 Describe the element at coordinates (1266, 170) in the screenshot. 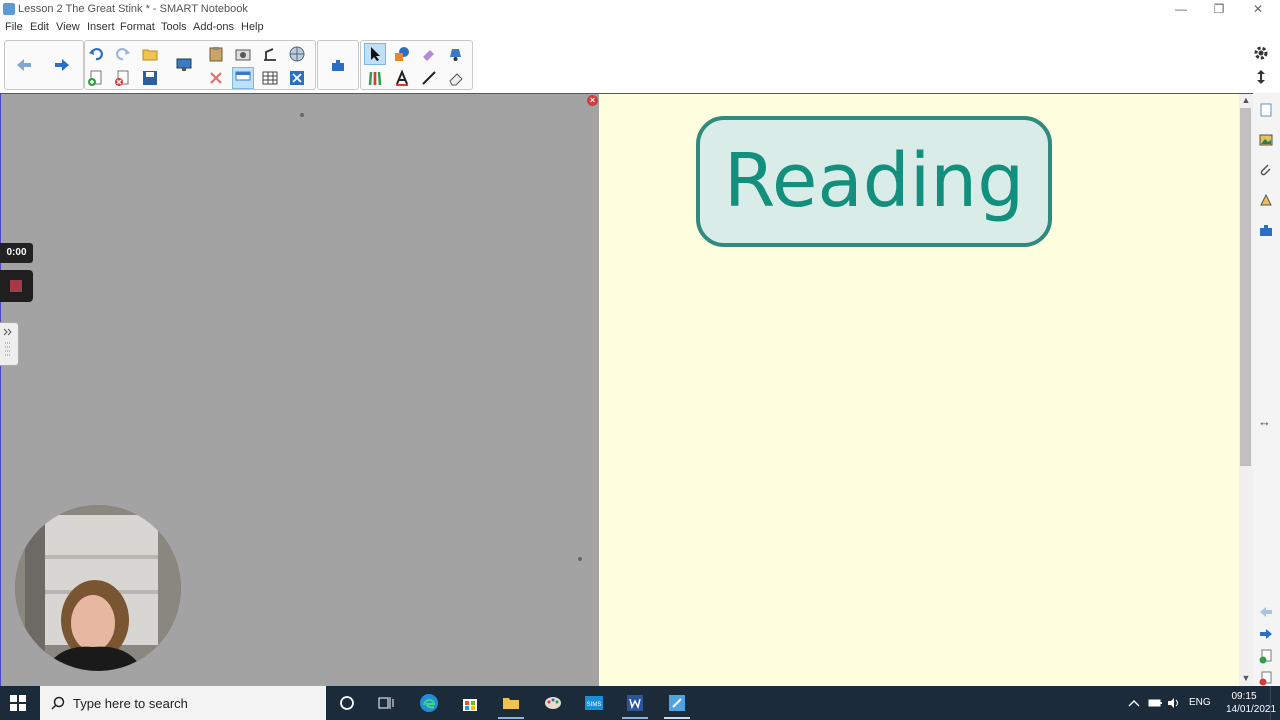

I see `attachments-tab` at that location.